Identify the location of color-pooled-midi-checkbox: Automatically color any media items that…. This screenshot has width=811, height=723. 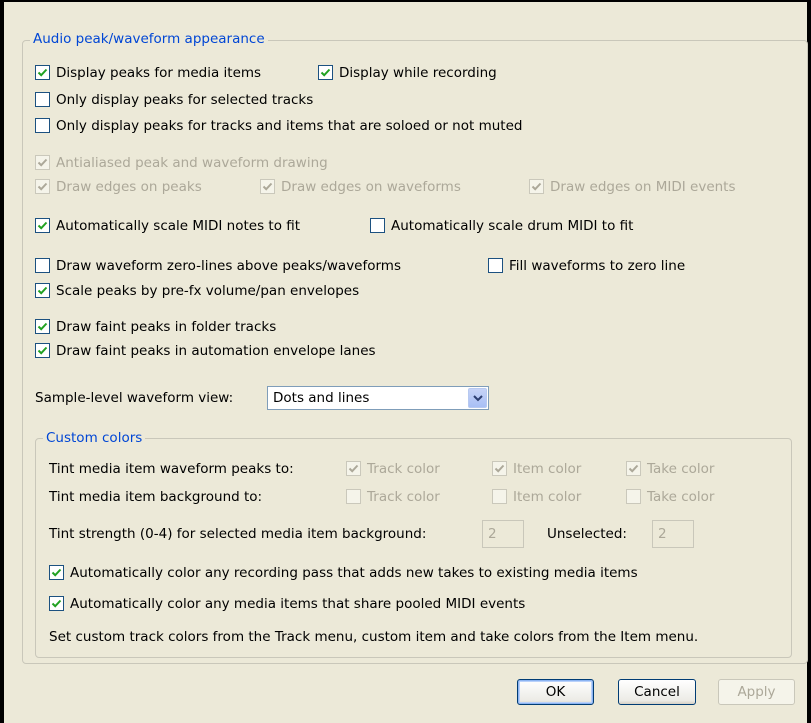
(287, 604).